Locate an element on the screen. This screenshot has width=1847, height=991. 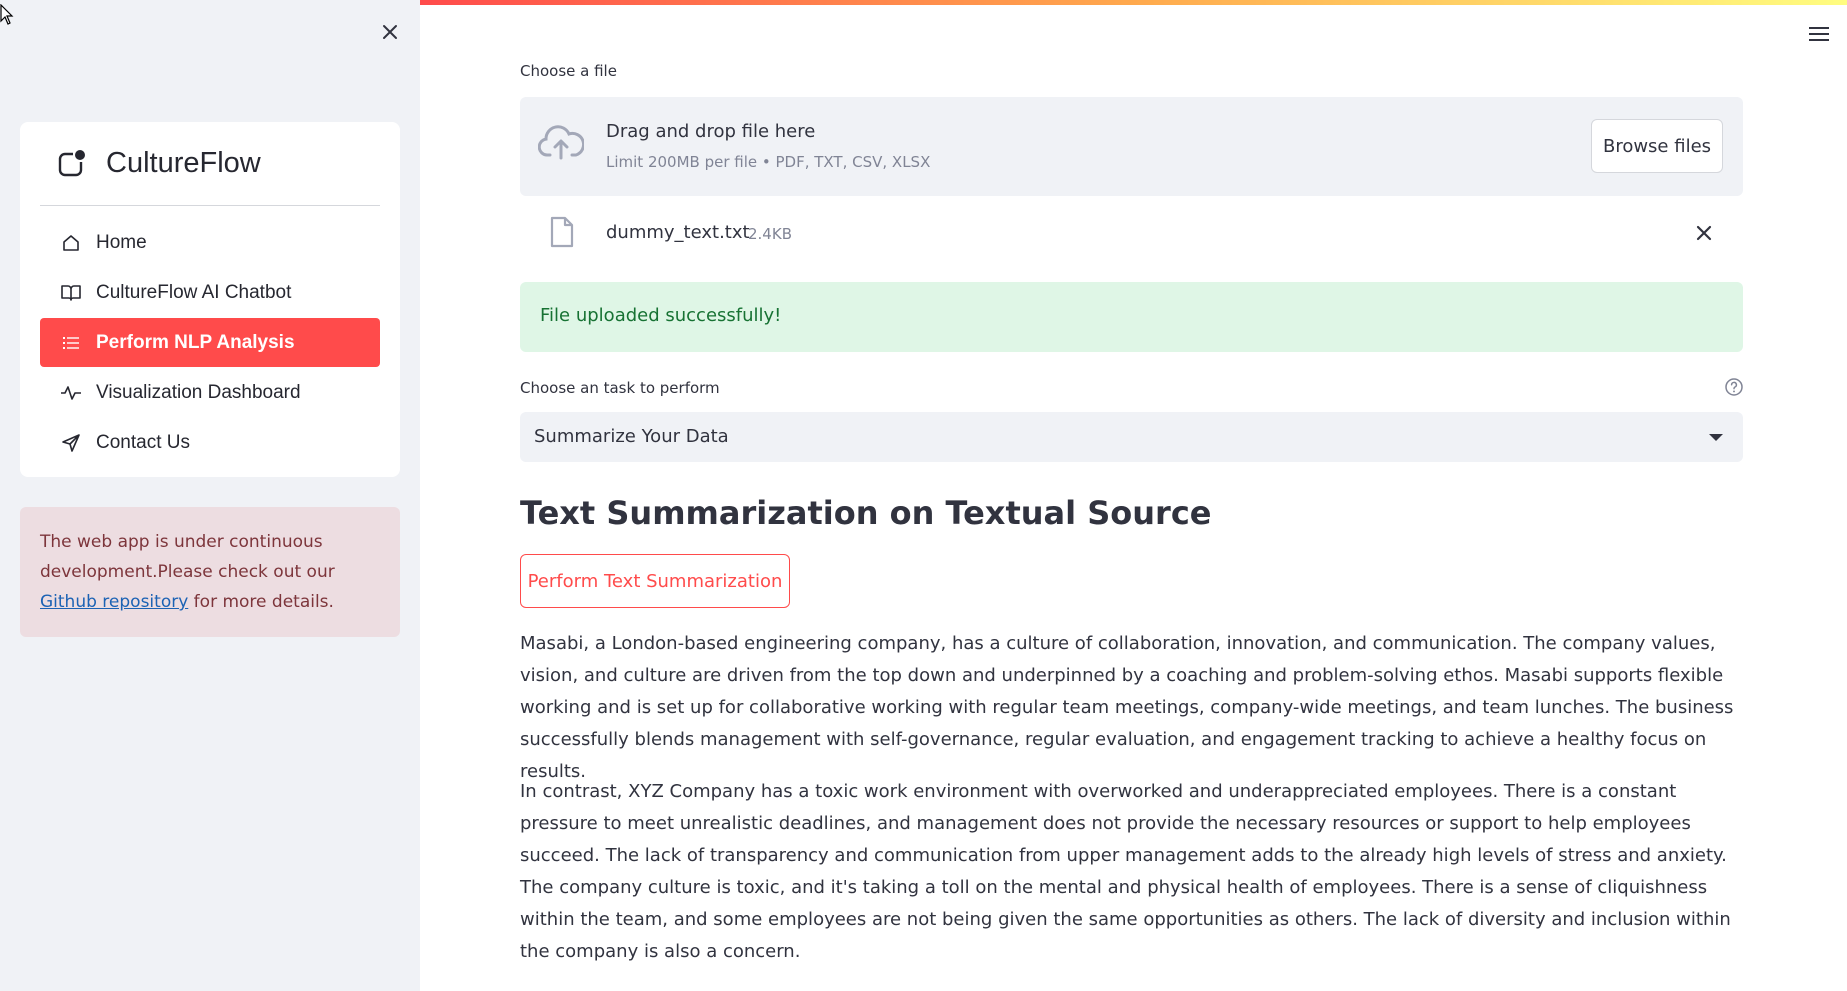
uploaded-file-name: dummy_text.txt is located at coordinates (678, 232).